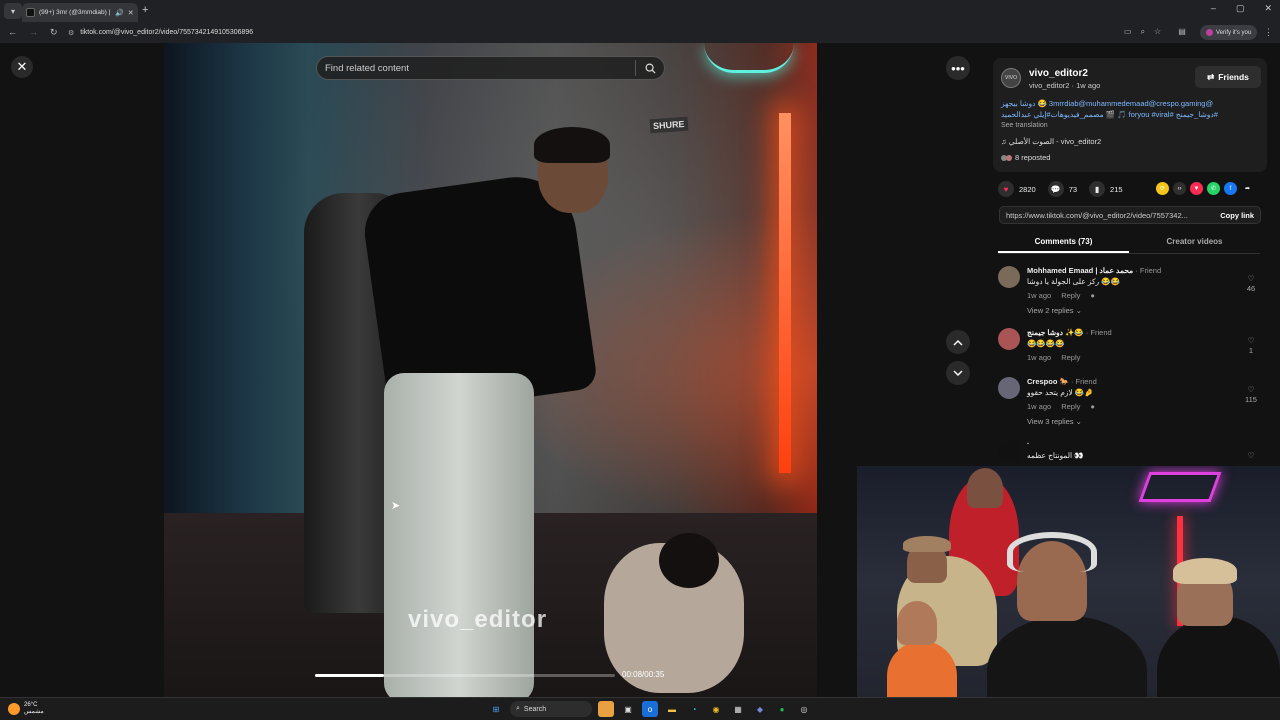 This screenshot has height=720, width=1280. I want to click on taskbar-search: ⌕ Search, so click(551, 709).